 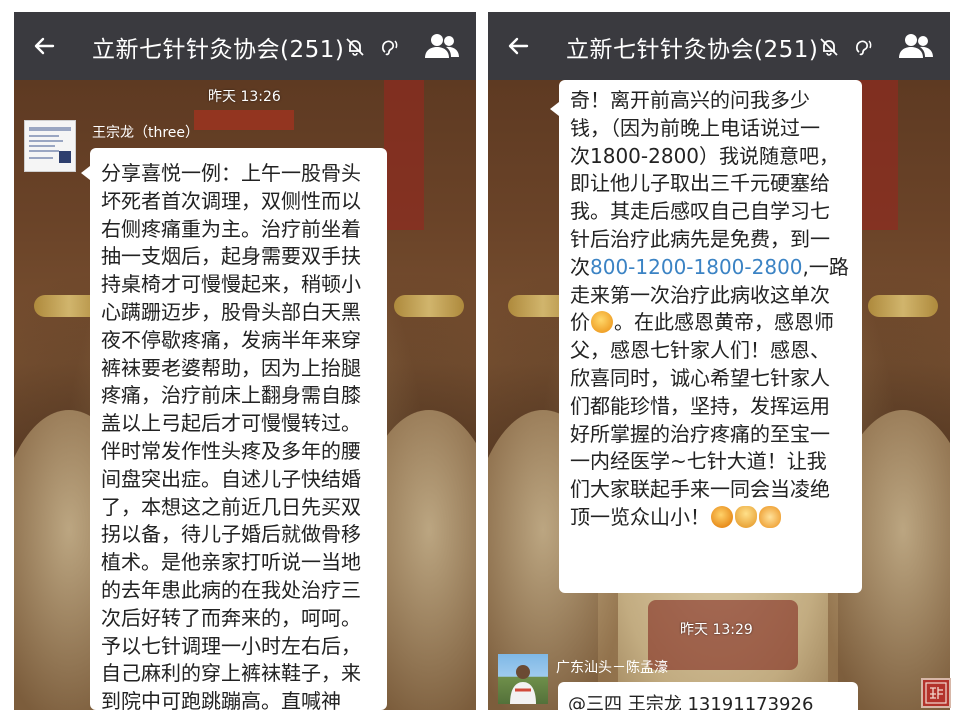 What do you see at coordinates (690, 100) in the screenshot?
I see `message-line: 奇！离开前高兴的问我多少` at bounding box center [690, 100].